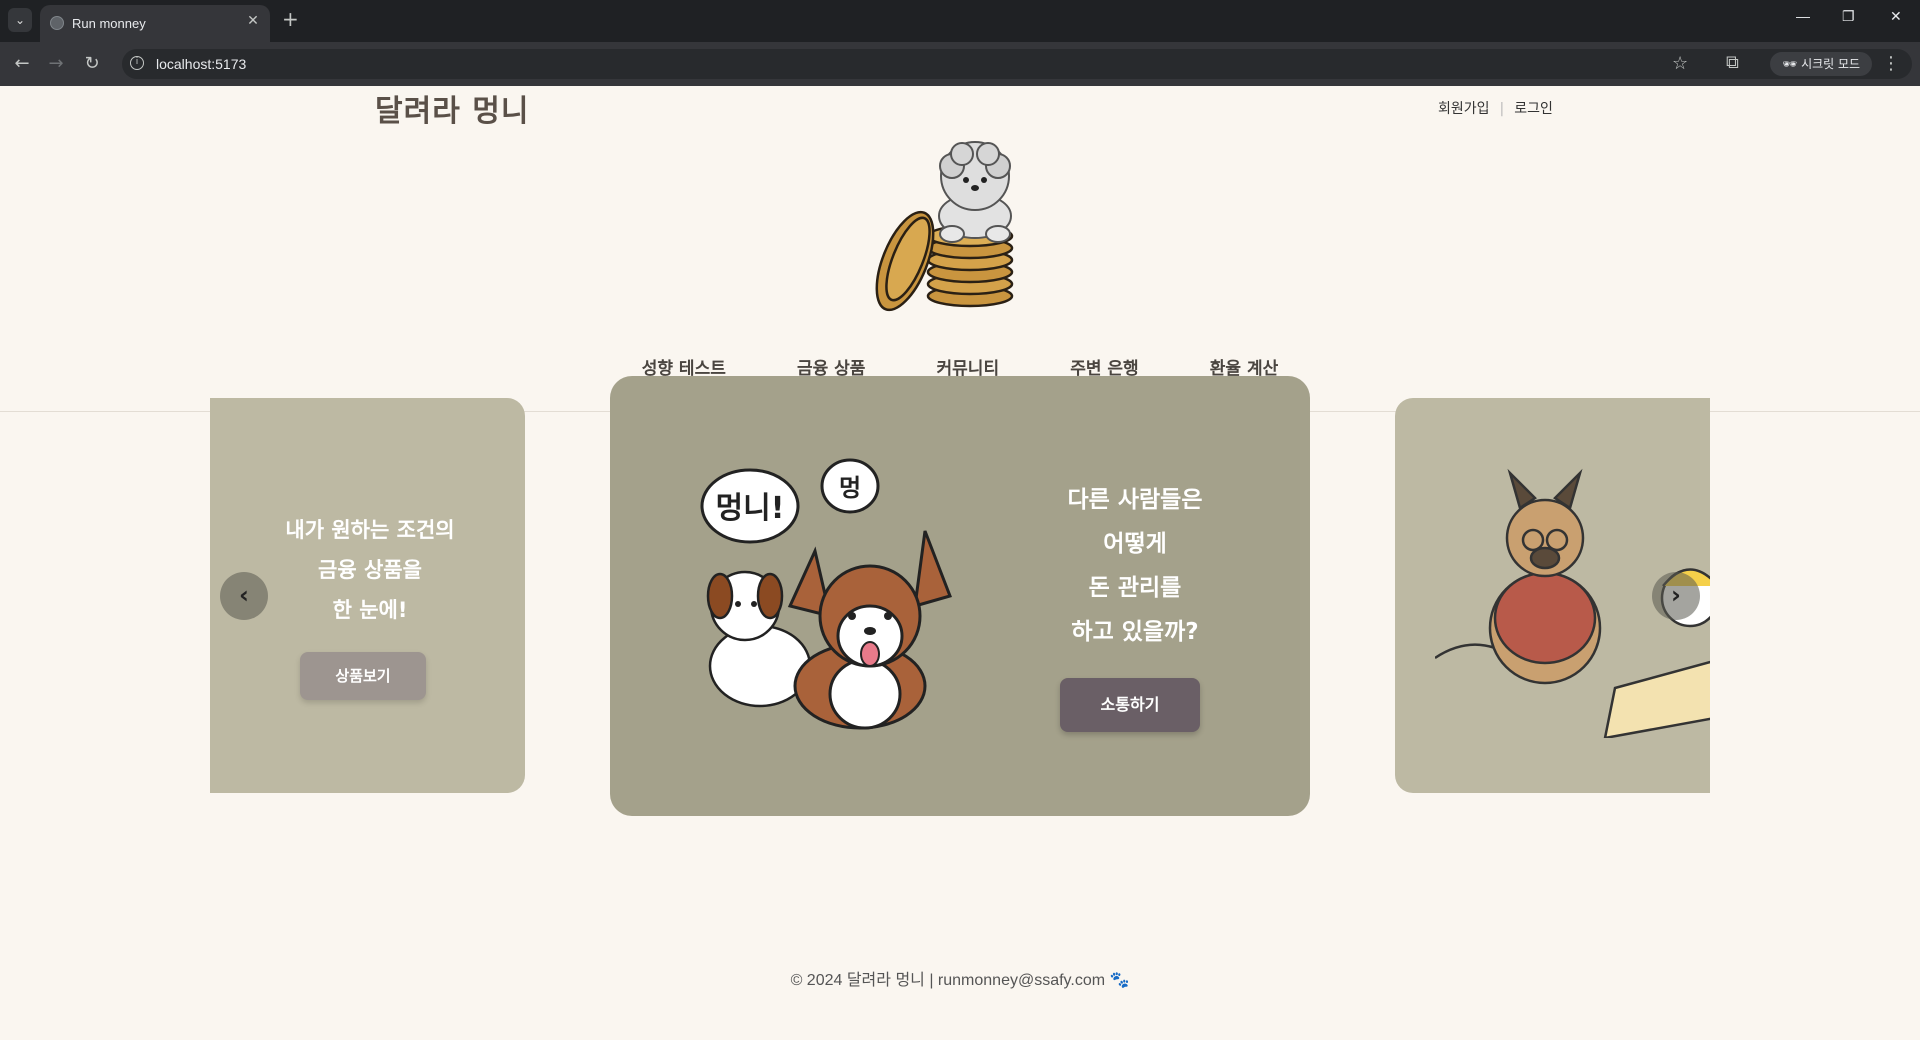 Image resolution: width=1920 pixels, height=1040 pixels. What do you see at coordinates (244, 596) in the screenshot?
I see `carousel-prev-button: ‹` at bounding box center [244, 596].